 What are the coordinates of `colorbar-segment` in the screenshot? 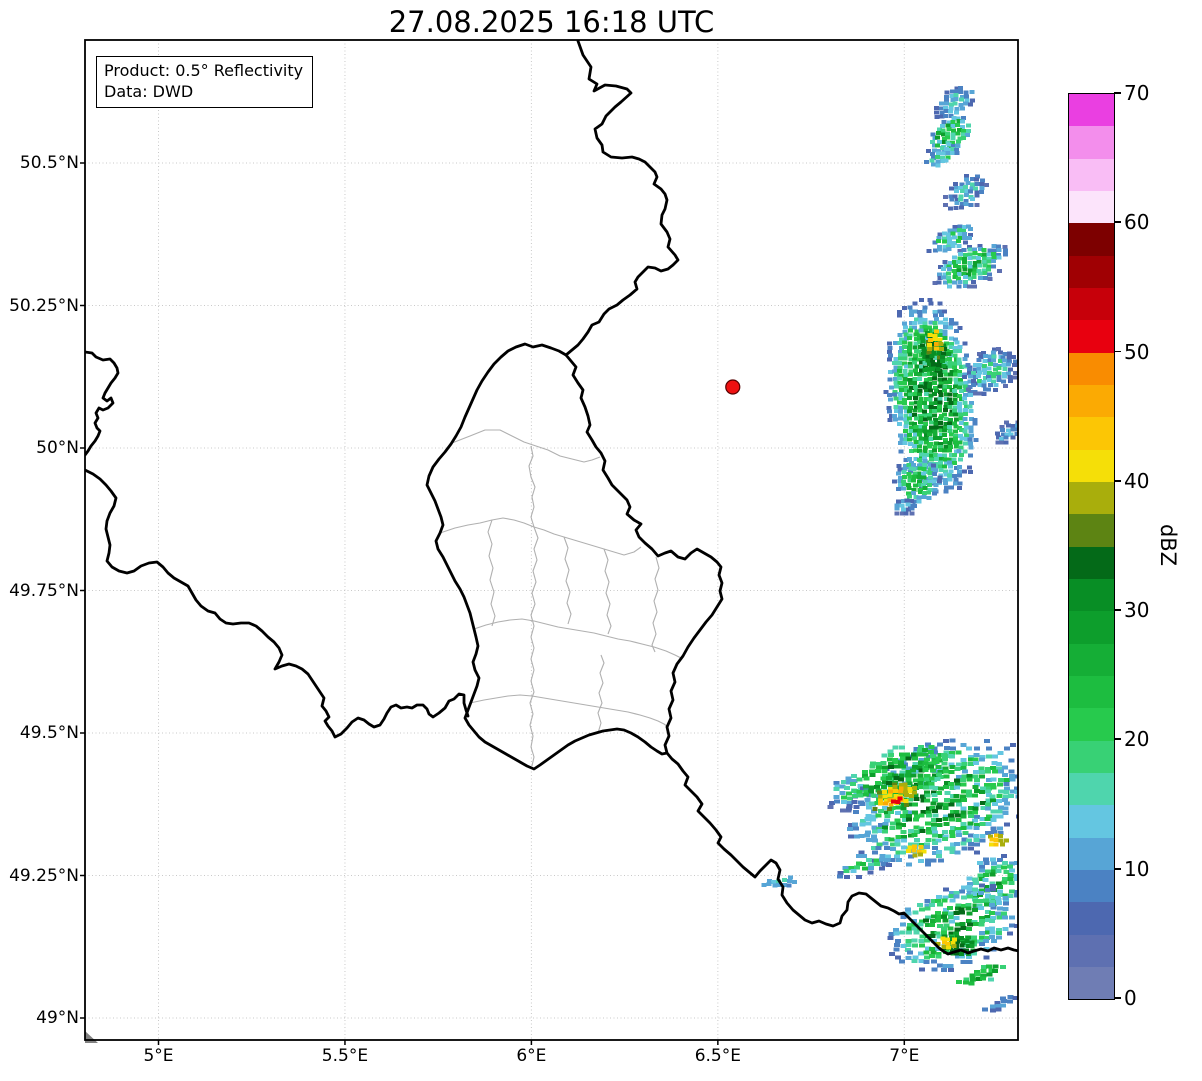 It's located at (1091, 595).